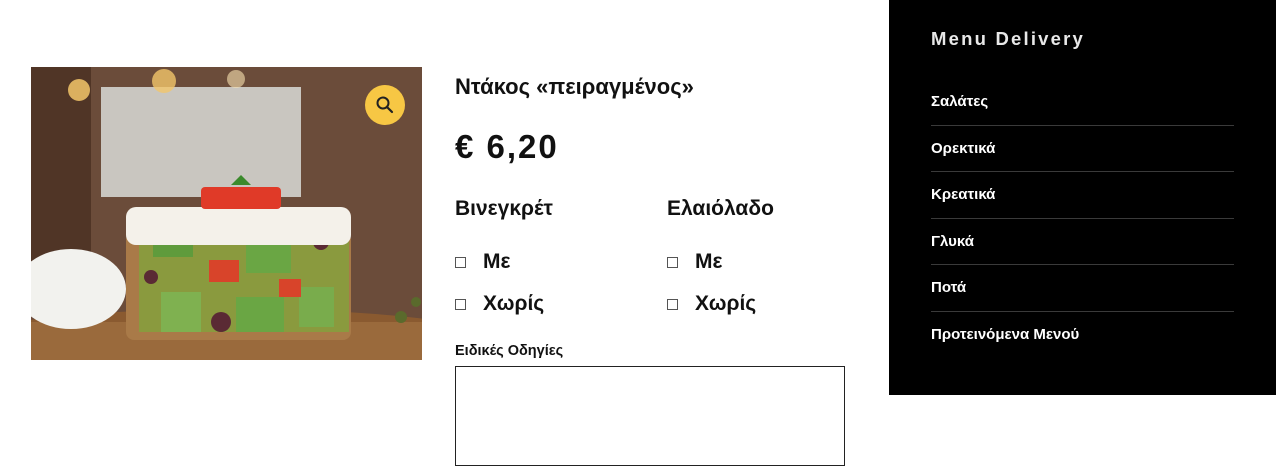  I want to click on option-title: Ελαιόλαδο, so click(720, 208).